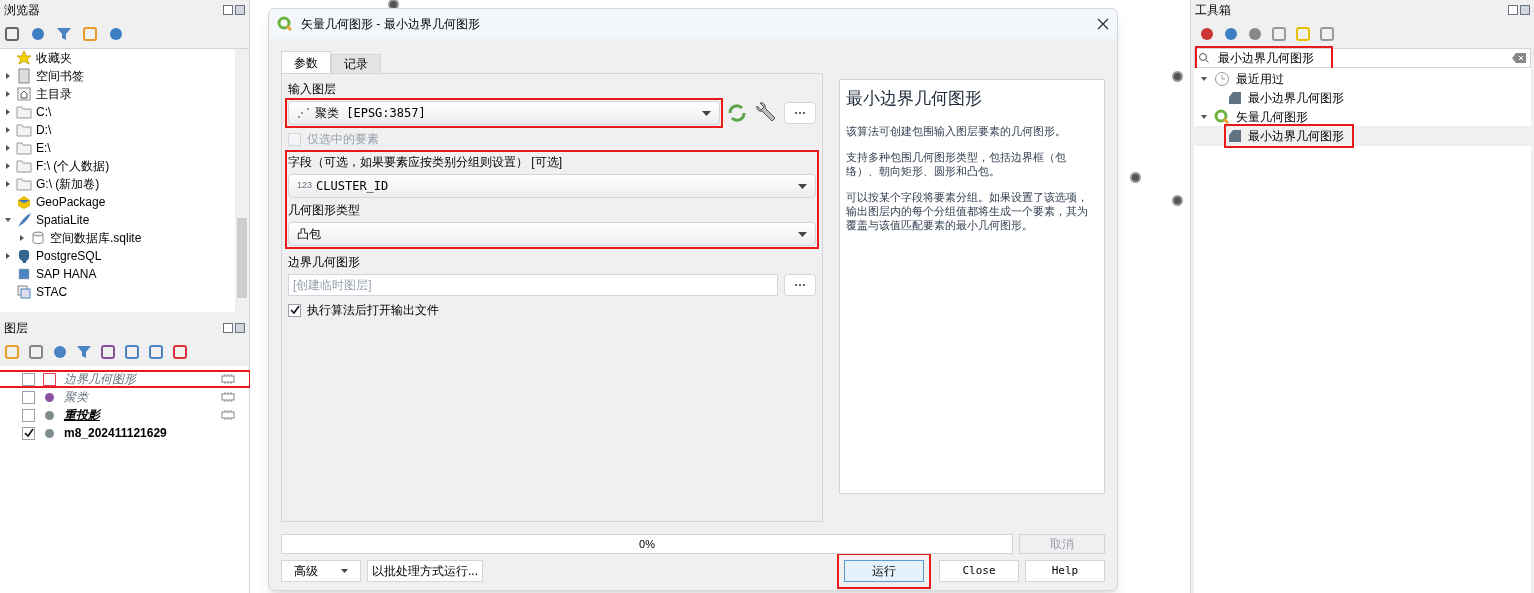  Describe the element at coordinates (54, 94) in the screenshot. I see `browser-item: 主目录` at that location.